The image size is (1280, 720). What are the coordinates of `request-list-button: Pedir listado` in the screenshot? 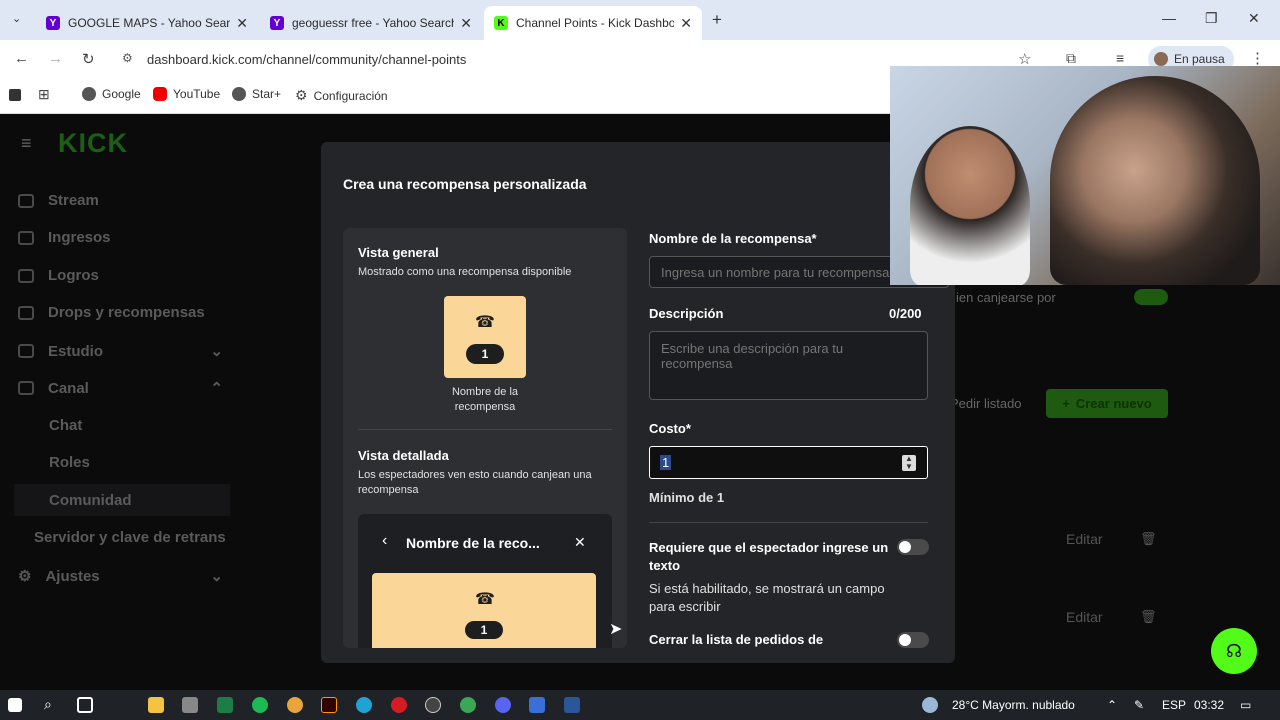 It's located at (986, 403).